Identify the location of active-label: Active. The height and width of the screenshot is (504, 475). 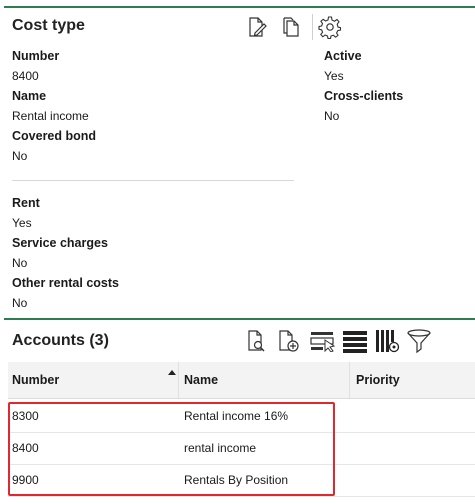
(343, 56).